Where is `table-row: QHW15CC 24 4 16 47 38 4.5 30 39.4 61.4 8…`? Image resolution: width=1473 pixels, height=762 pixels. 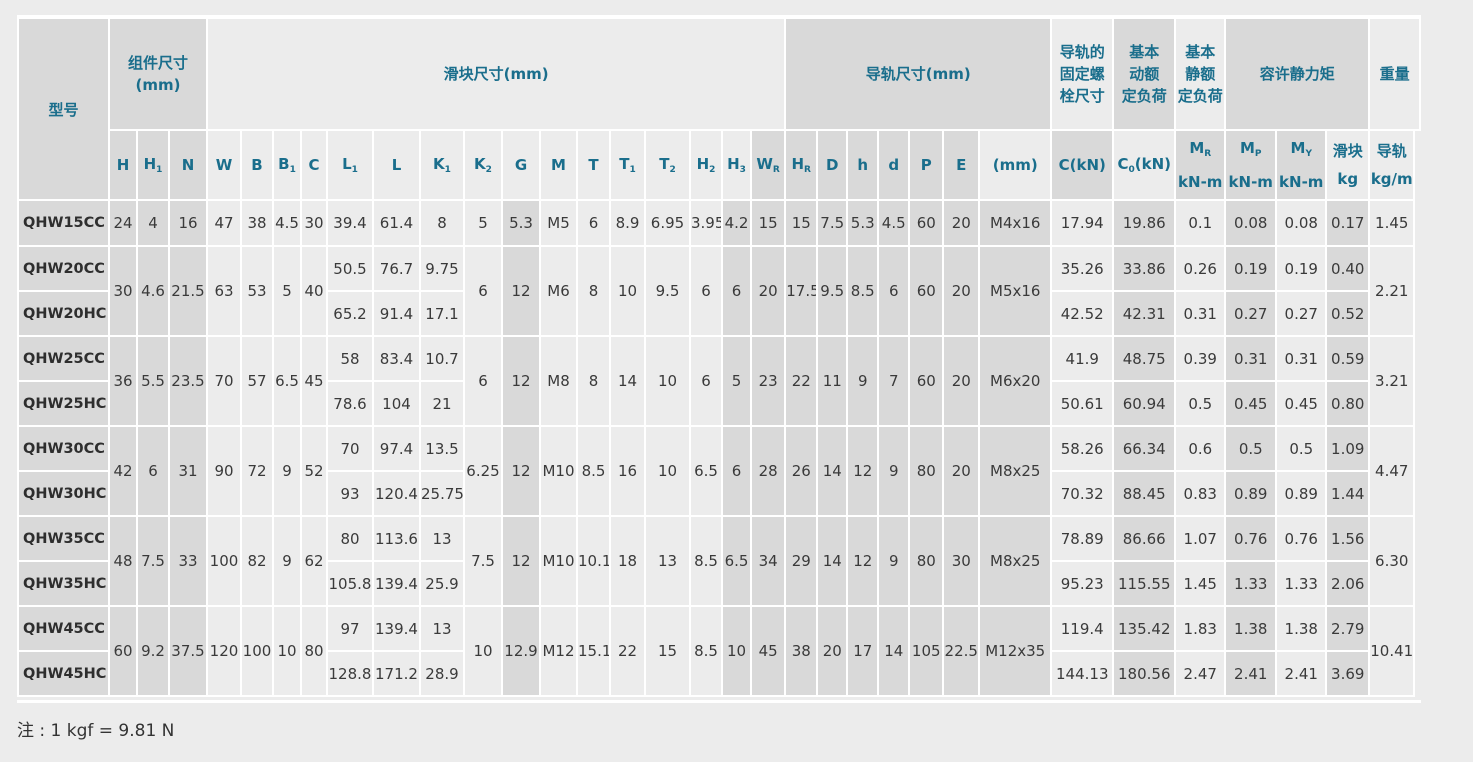
table-row: QHW15CC 24 4 16 47 38 4.5 30 39.4 61.4 8… is located at coordinates (718, 223).